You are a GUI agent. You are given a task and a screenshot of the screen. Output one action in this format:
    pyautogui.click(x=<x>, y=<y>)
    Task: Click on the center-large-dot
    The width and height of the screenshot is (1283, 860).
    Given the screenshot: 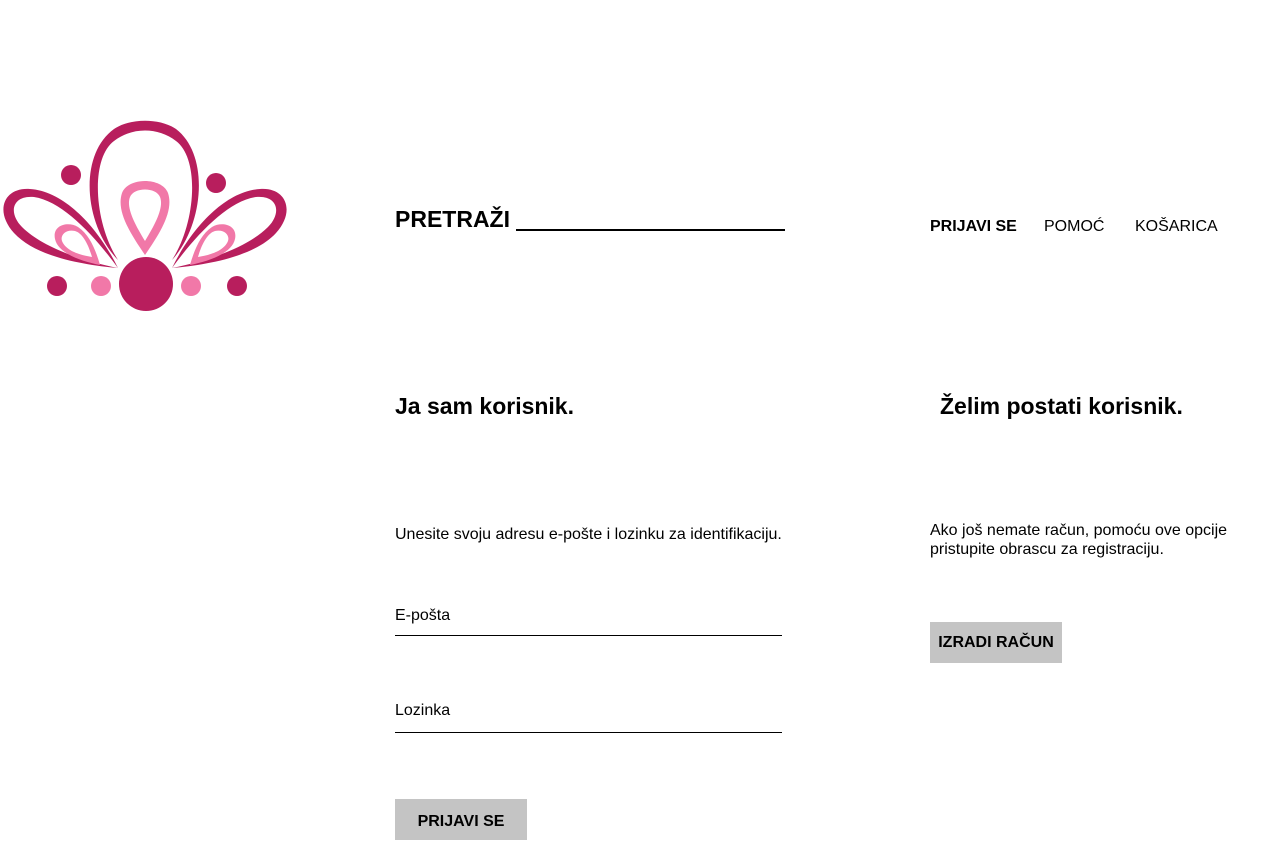 What is the action you would take?
    pyautogui.click(x=146, y=284)
    